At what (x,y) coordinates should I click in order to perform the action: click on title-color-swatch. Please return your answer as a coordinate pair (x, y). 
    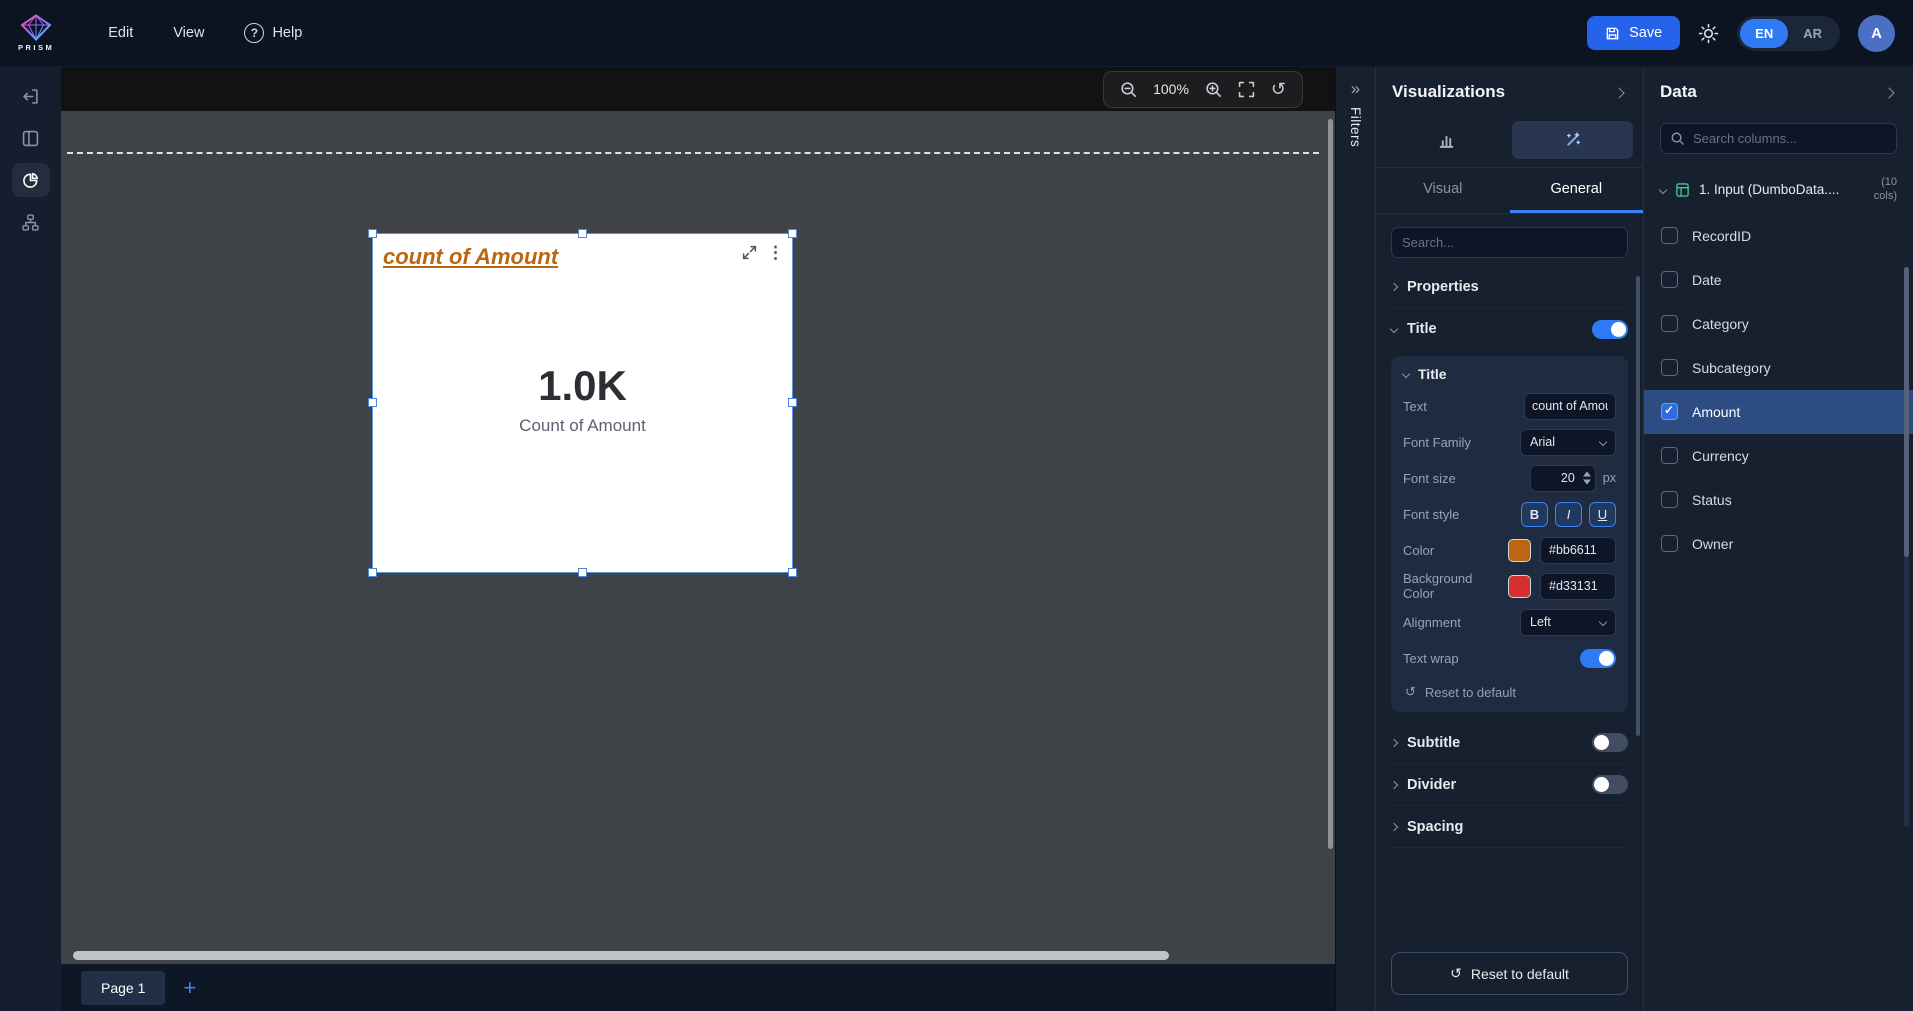
    Looking at the image, I should click on (1519, 550).